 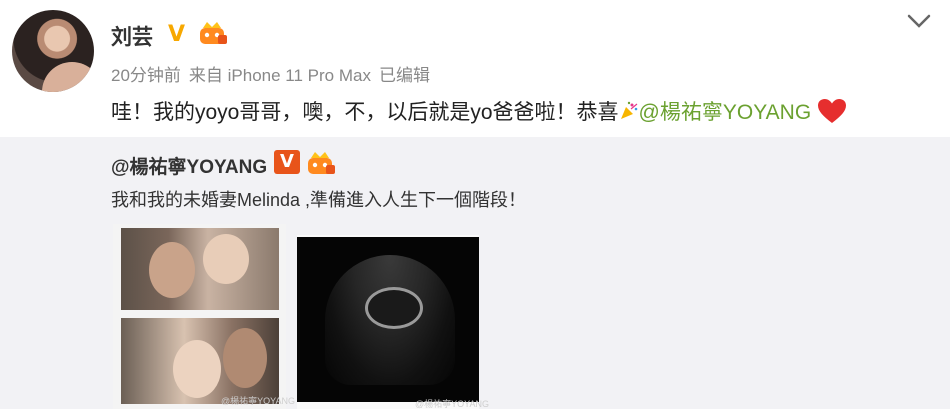 I want to click on repost-verified-icon: V, so click(x=287, y=162).